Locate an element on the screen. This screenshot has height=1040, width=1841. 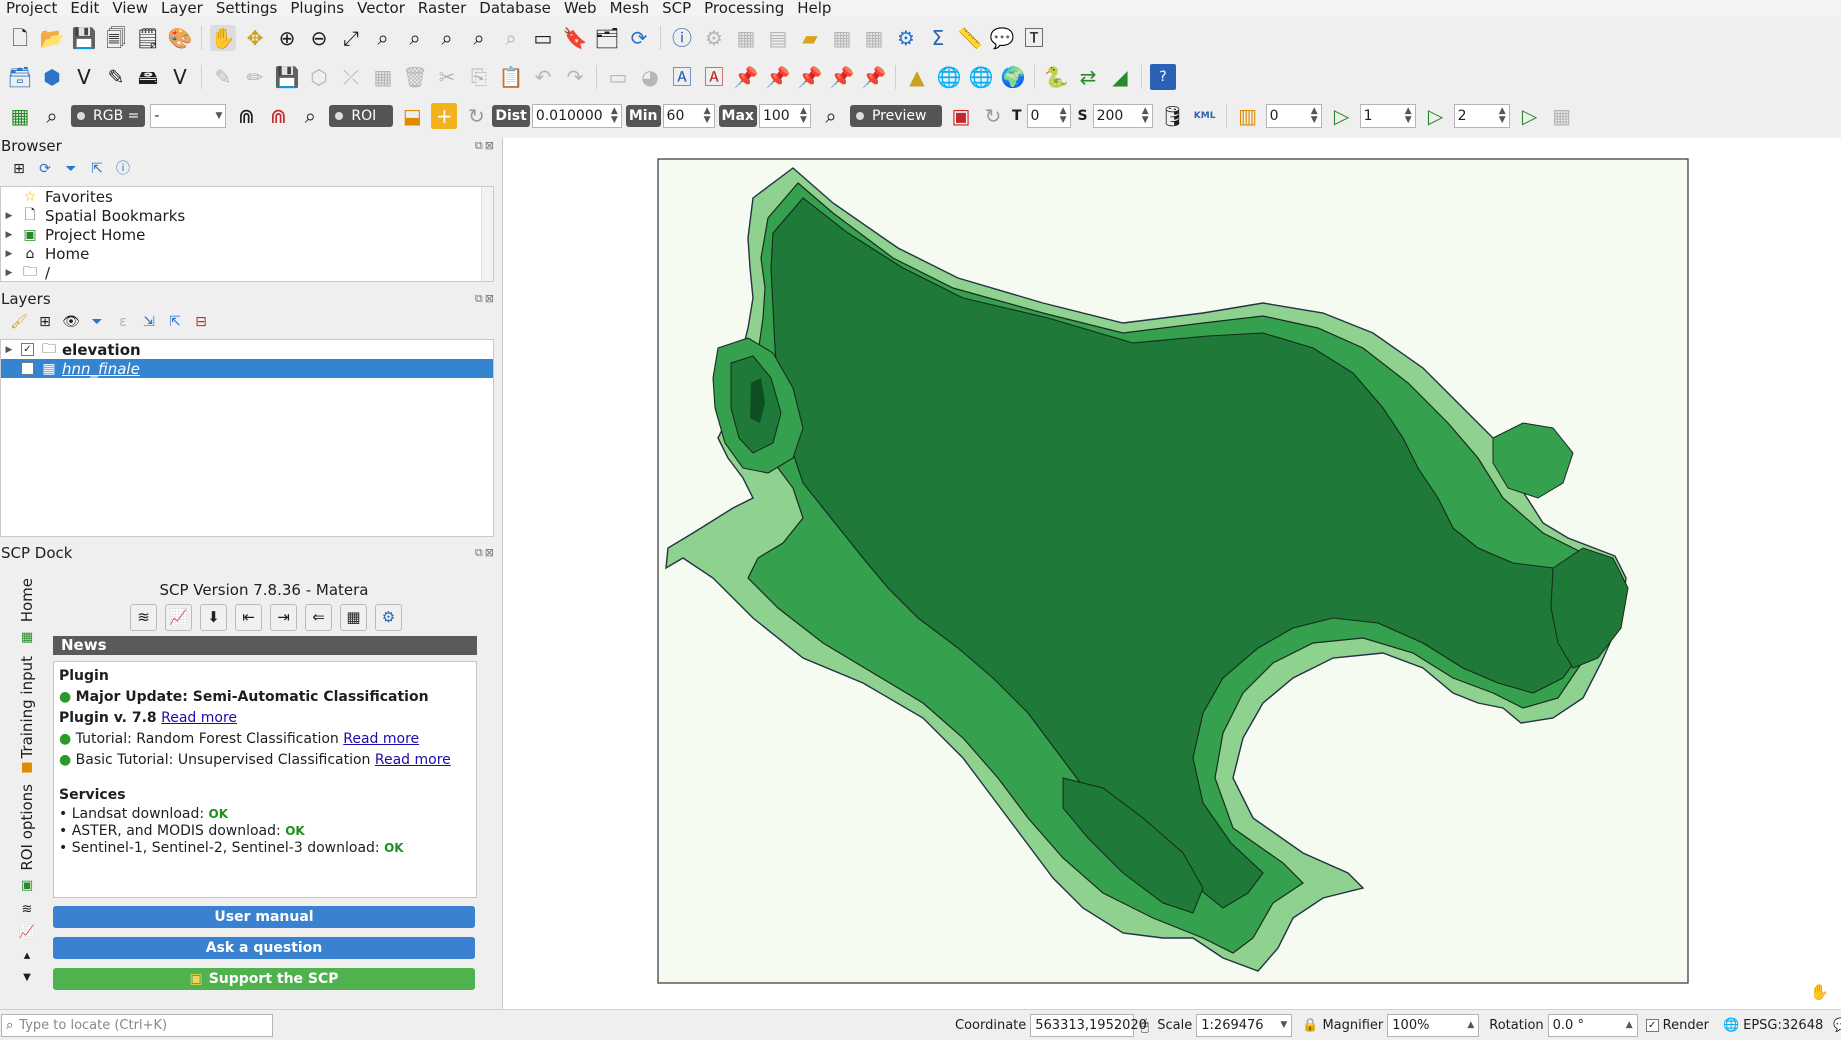
preprocessing-icon: ⇤ is located at coordinates (248, 617).